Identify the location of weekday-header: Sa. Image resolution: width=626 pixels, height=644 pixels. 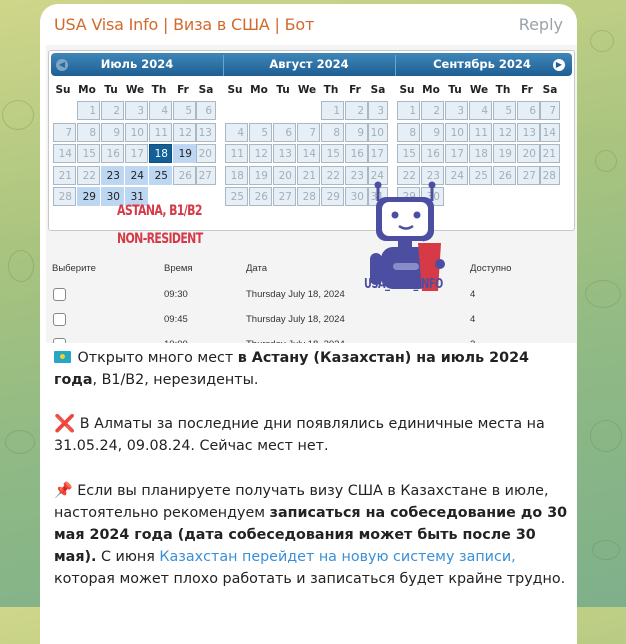
(550, 90).